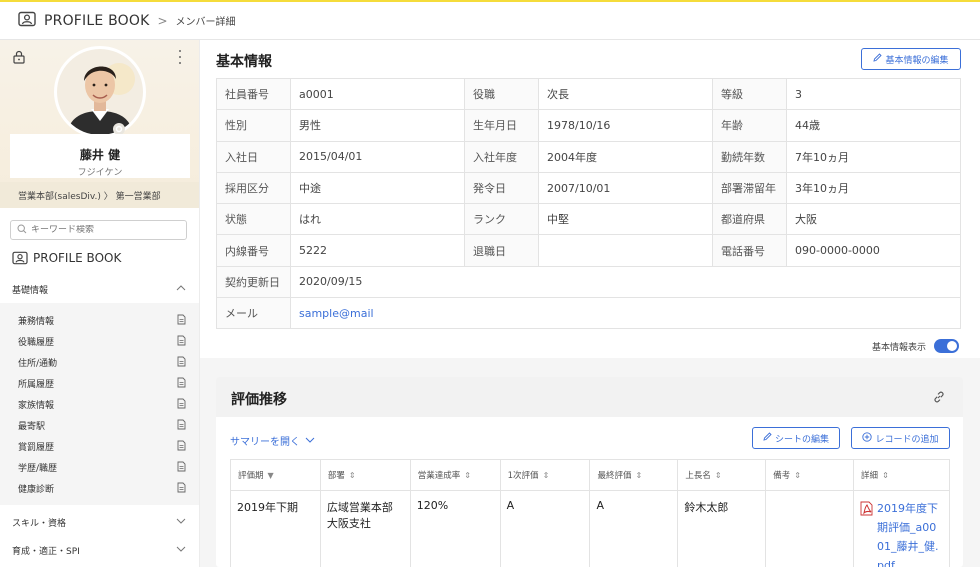  I want to click on chevron-up-icon, so click(181, 289).